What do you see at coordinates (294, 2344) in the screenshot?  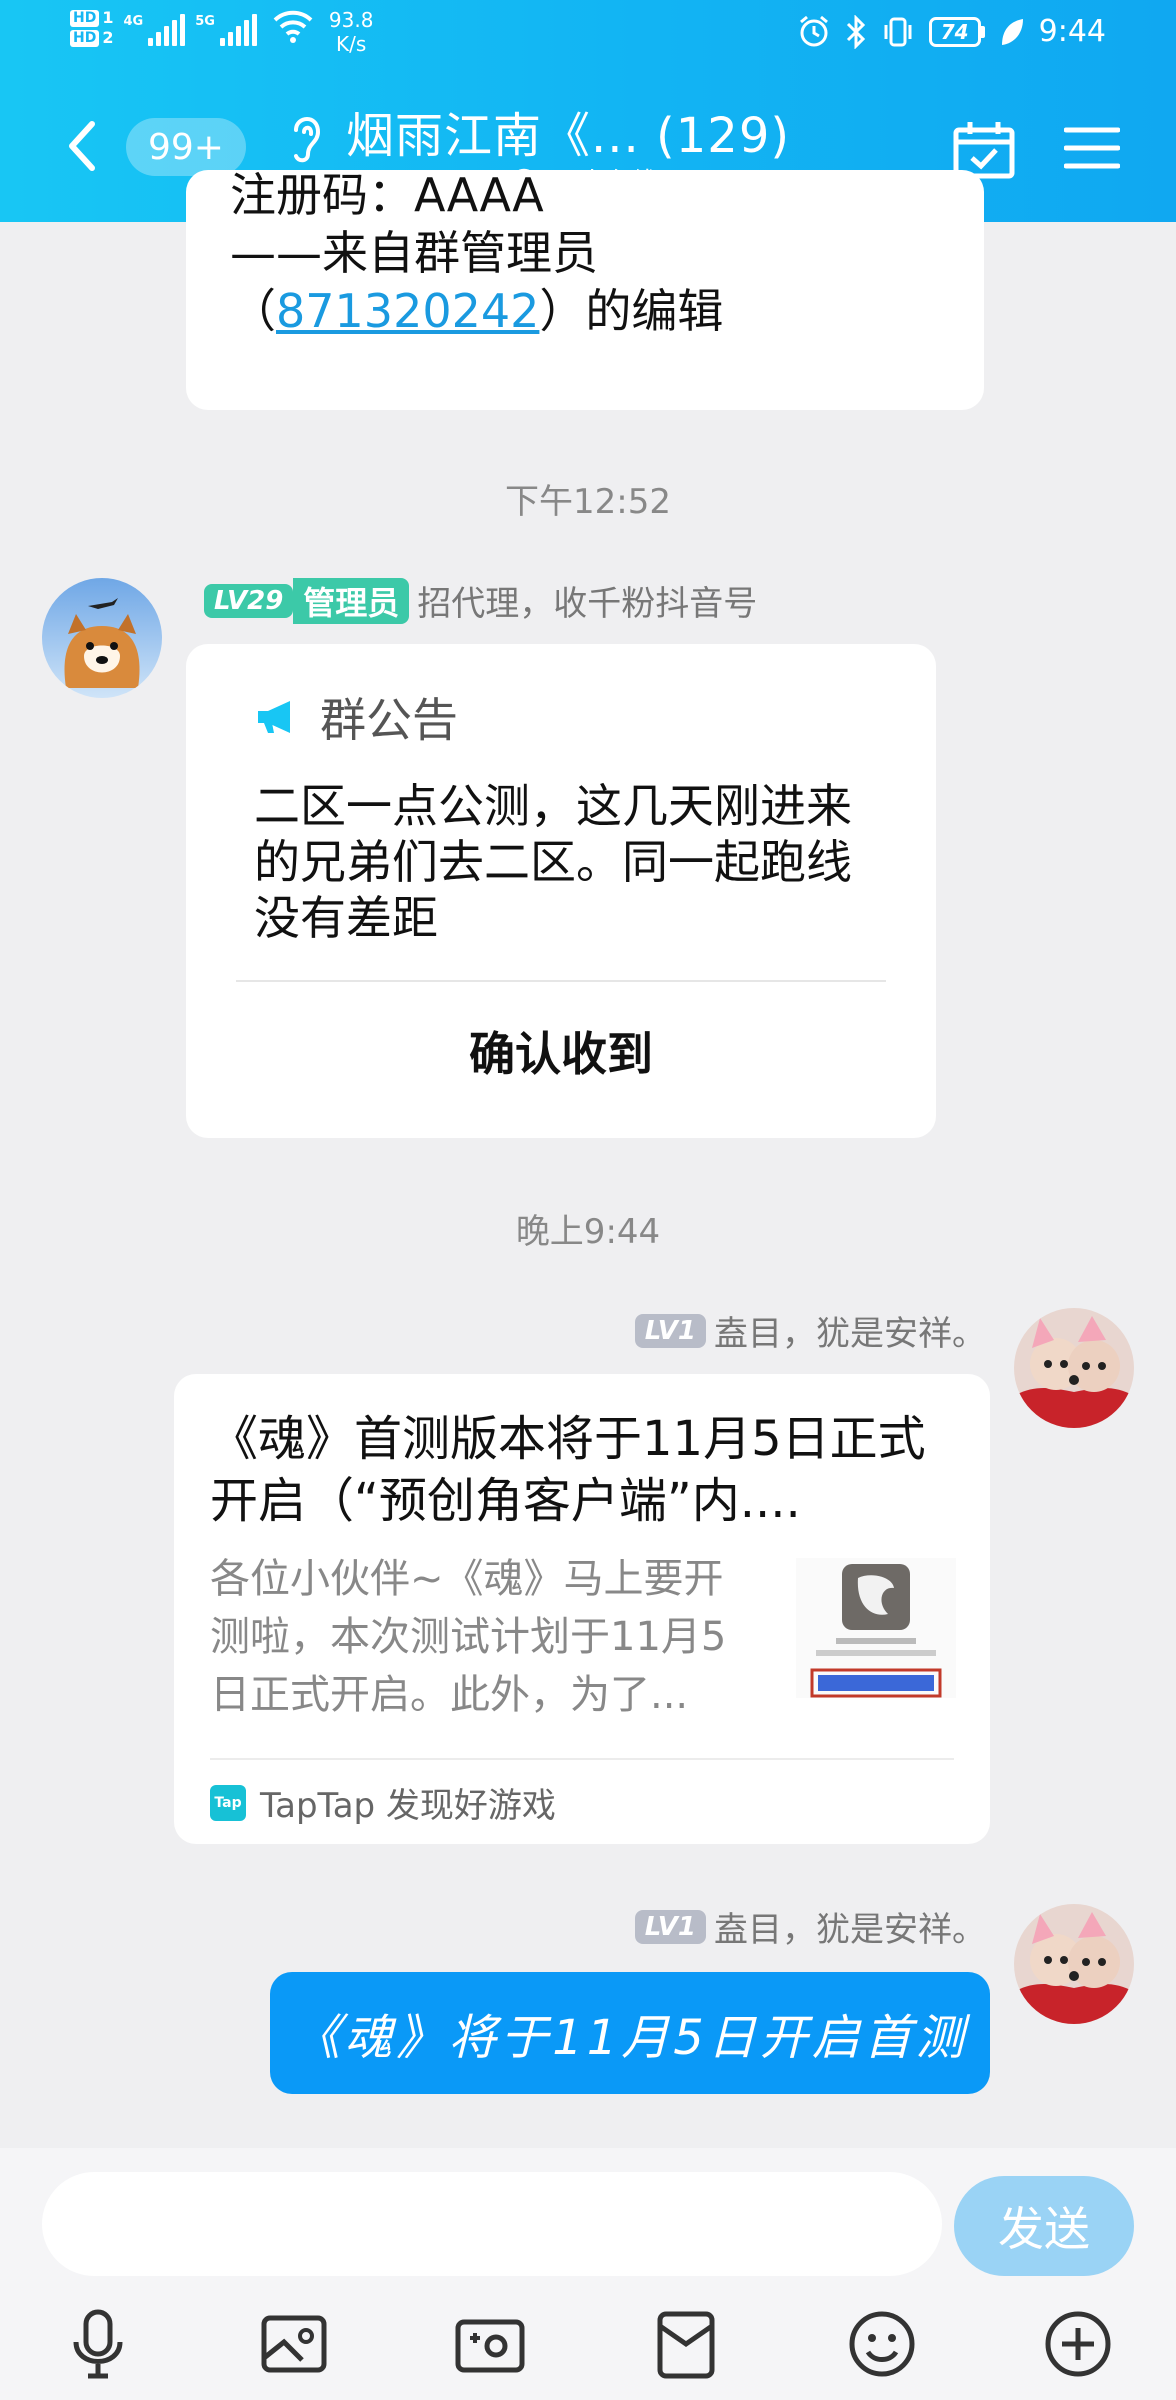 I see `image-icon` at bounding box center [294, 2344].